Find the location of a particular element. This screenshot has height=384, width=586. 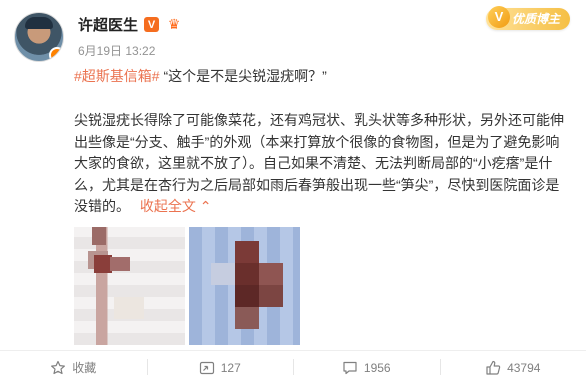

avatar is located at coordinates (39, 37).